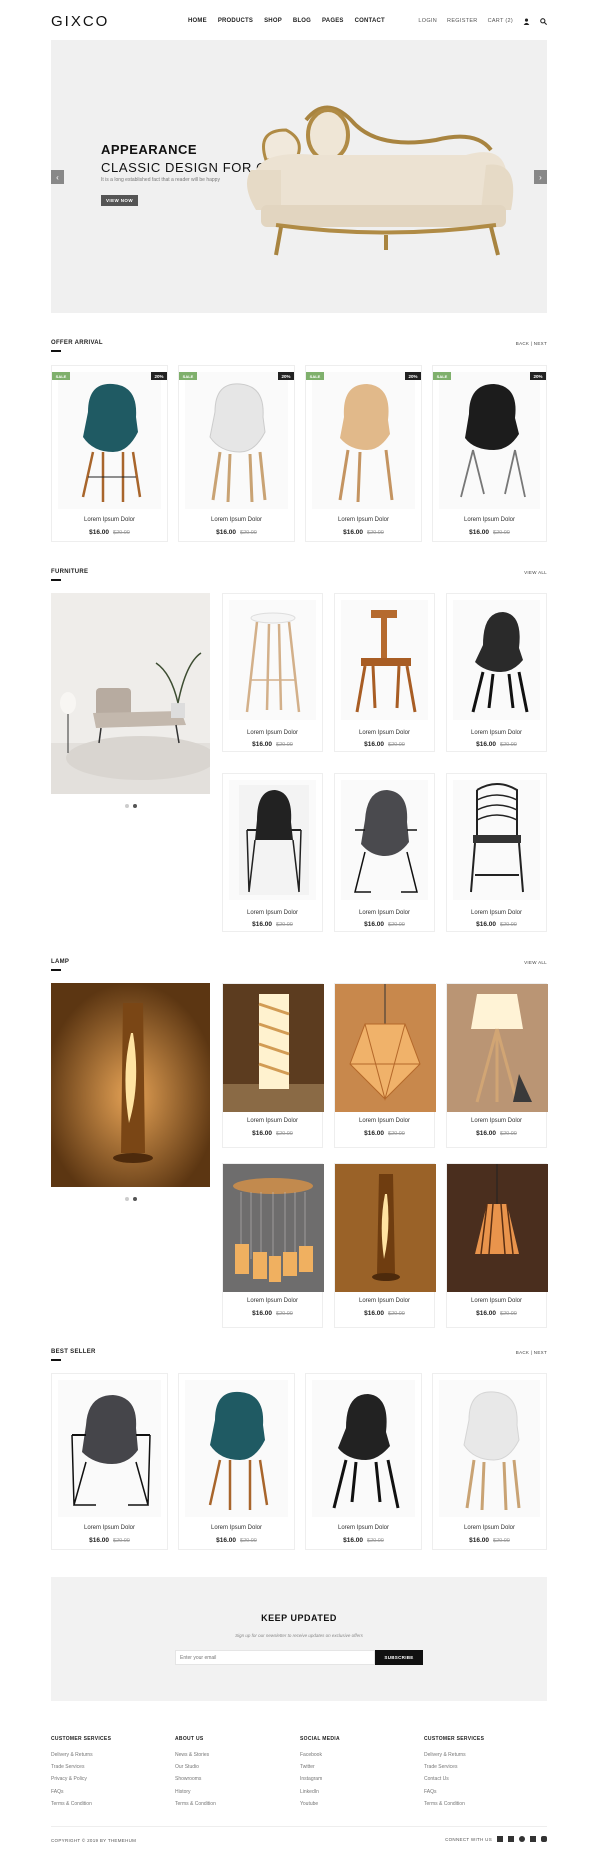 This screenshot has height=1859, width=600. What do you see at coordinates (531, 343) in the screenshot?
I see `offer-back-next: BACK | NEXT` at bounding box center [531, 343].